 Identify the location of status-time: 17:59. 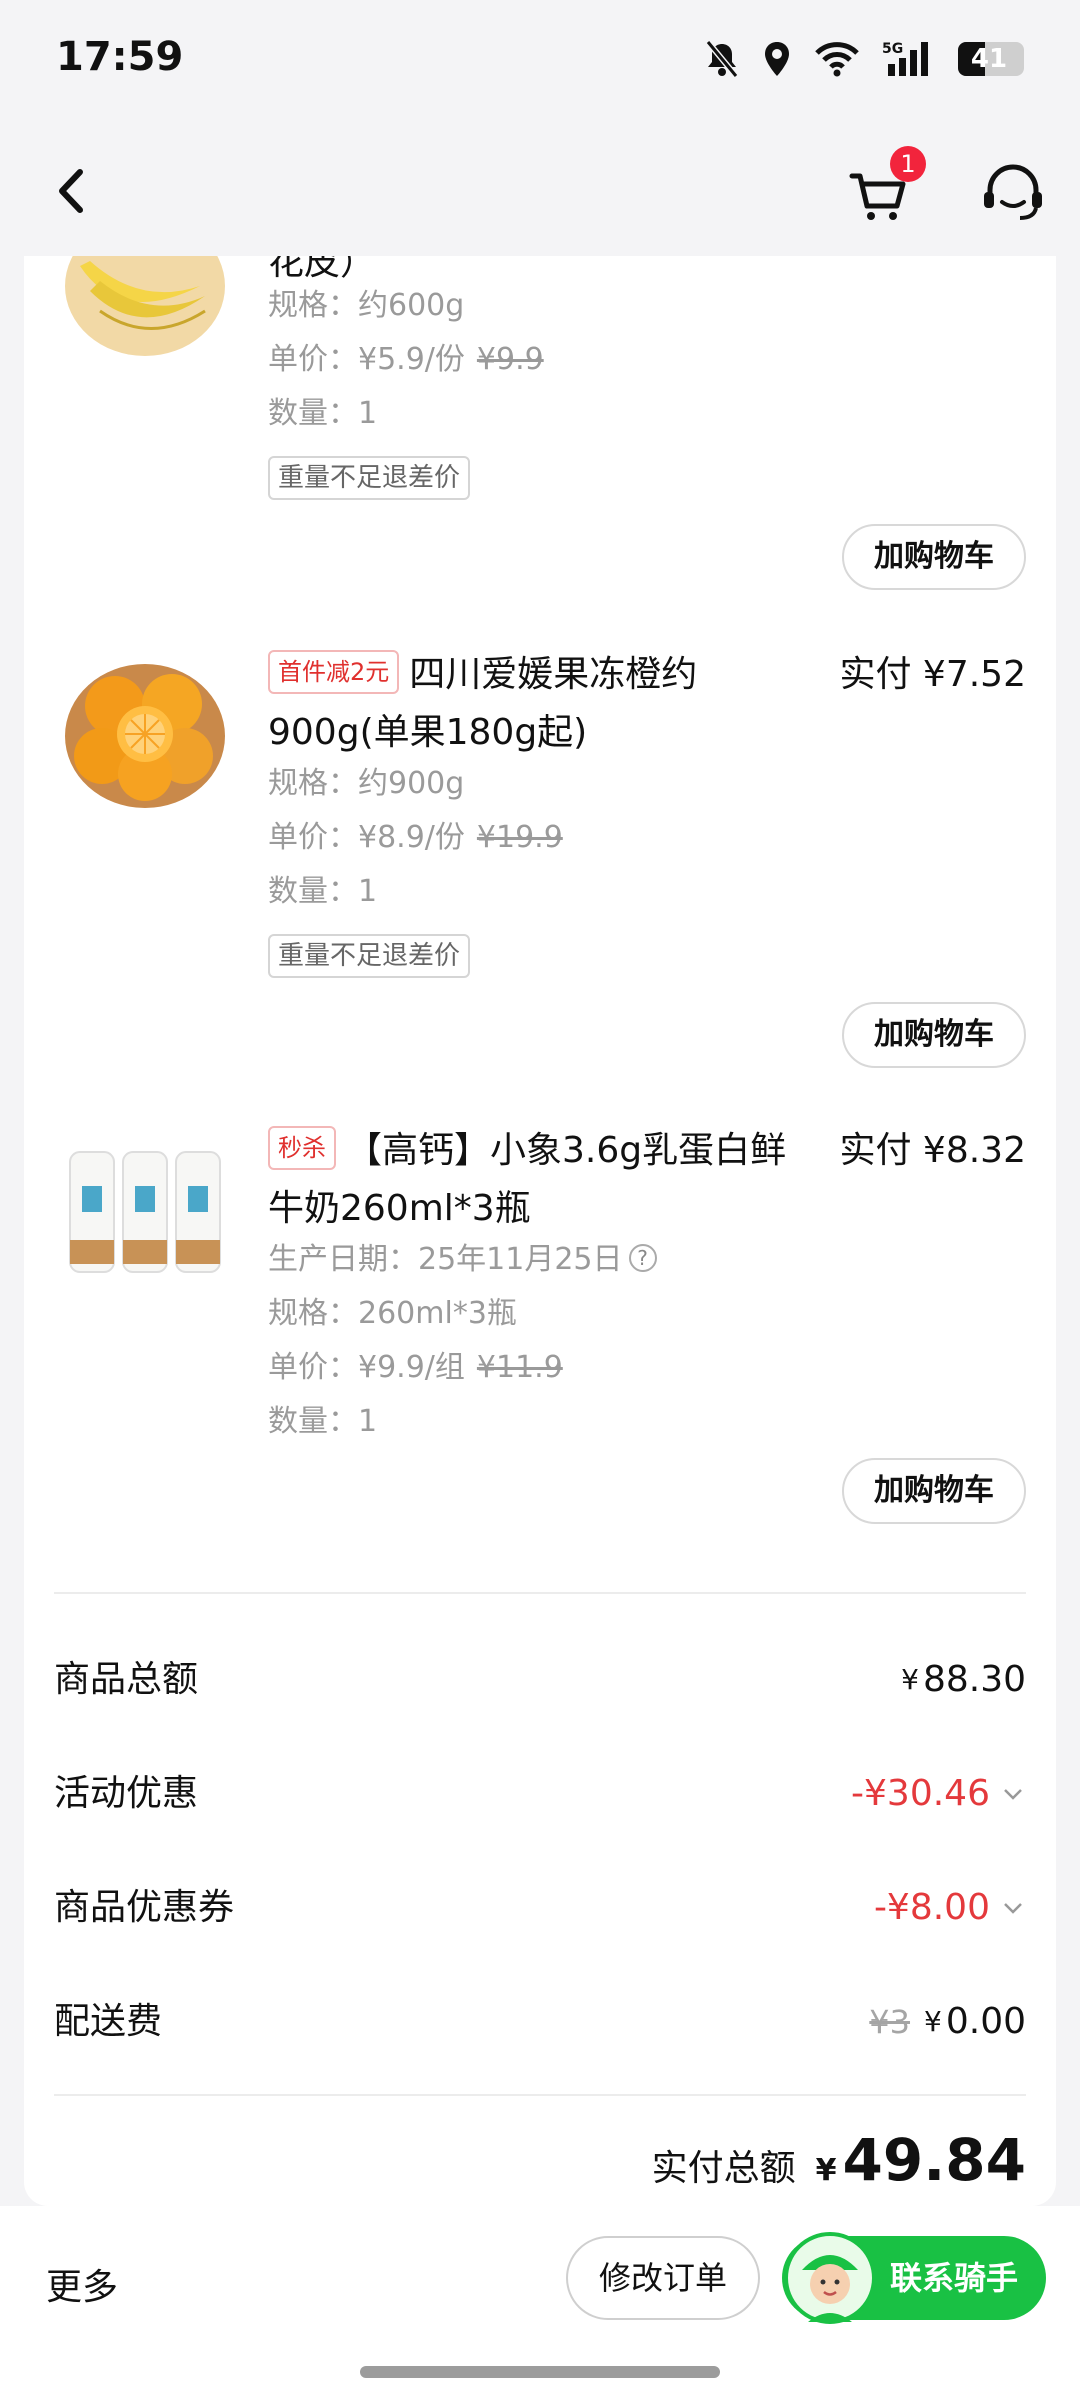
(120, 57).